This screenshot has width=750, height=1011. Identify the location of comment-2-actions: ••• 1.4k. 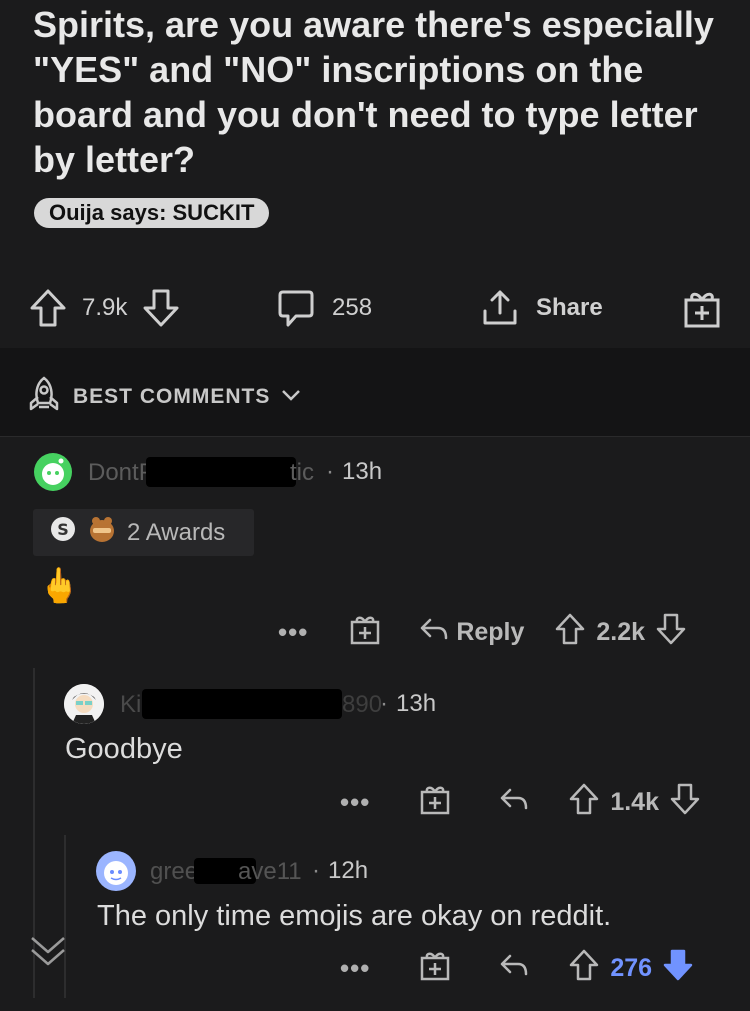
(520, 802).